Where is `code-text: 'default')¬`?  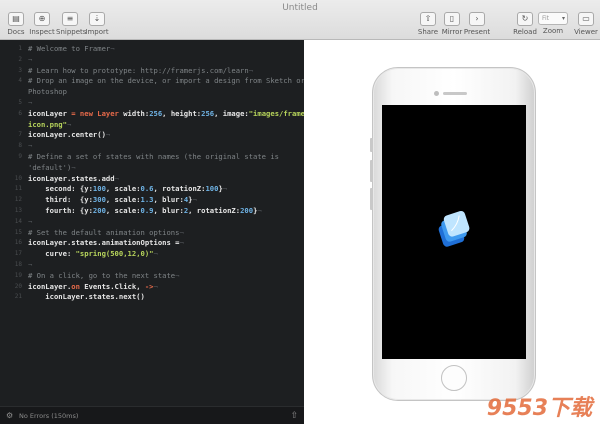
code-text: 'default')¬ is located at coordinates (52, 168).